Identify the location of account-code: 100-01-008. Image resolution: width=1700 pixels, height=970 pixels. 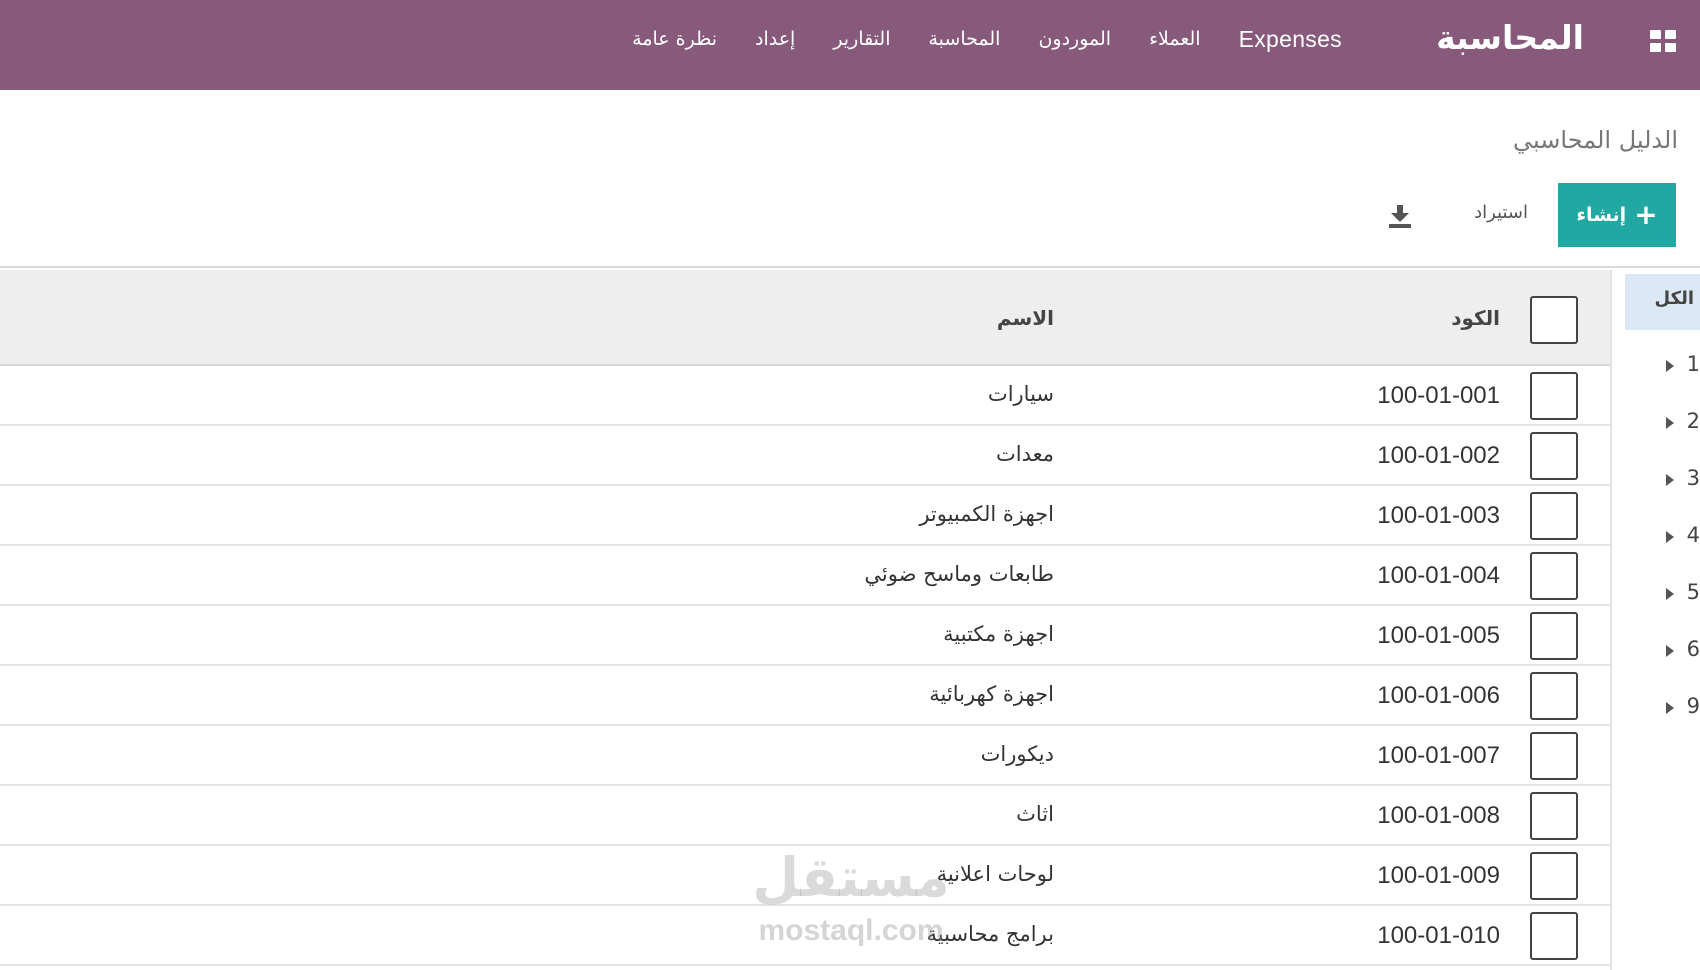
(1438, 815).